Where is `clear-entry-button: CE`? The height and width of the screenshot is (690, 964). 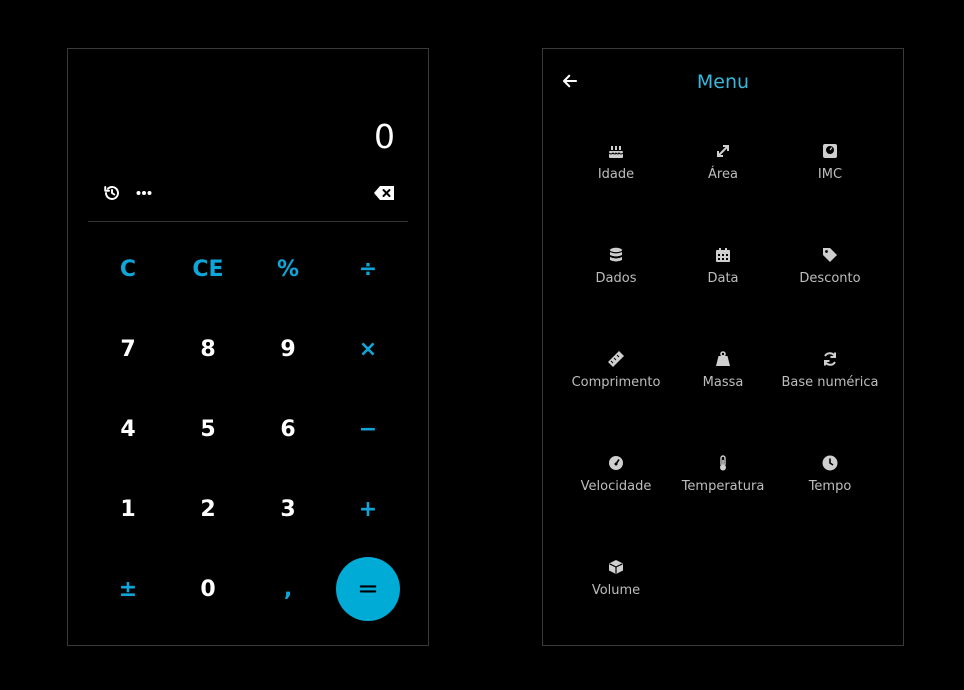 clear-entry-button: CE is located at coordinates (208, 269).